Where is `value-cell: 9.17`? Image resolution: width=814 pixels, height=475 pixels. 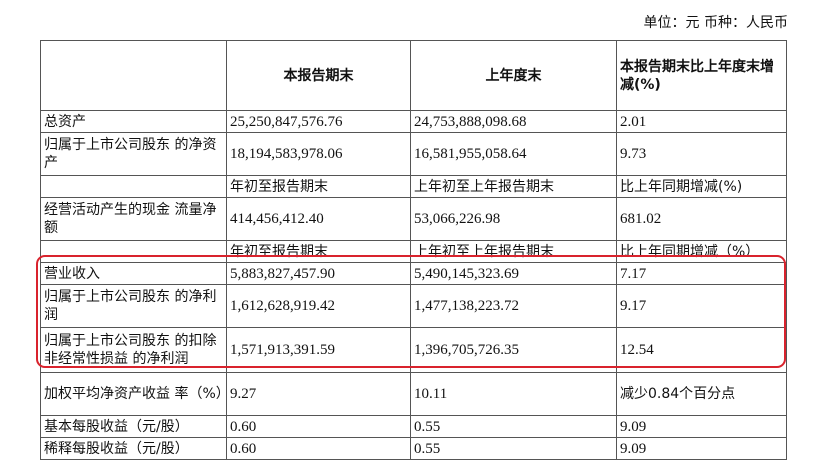
value-cell: 9.17 is located at coordinates (701, 306).